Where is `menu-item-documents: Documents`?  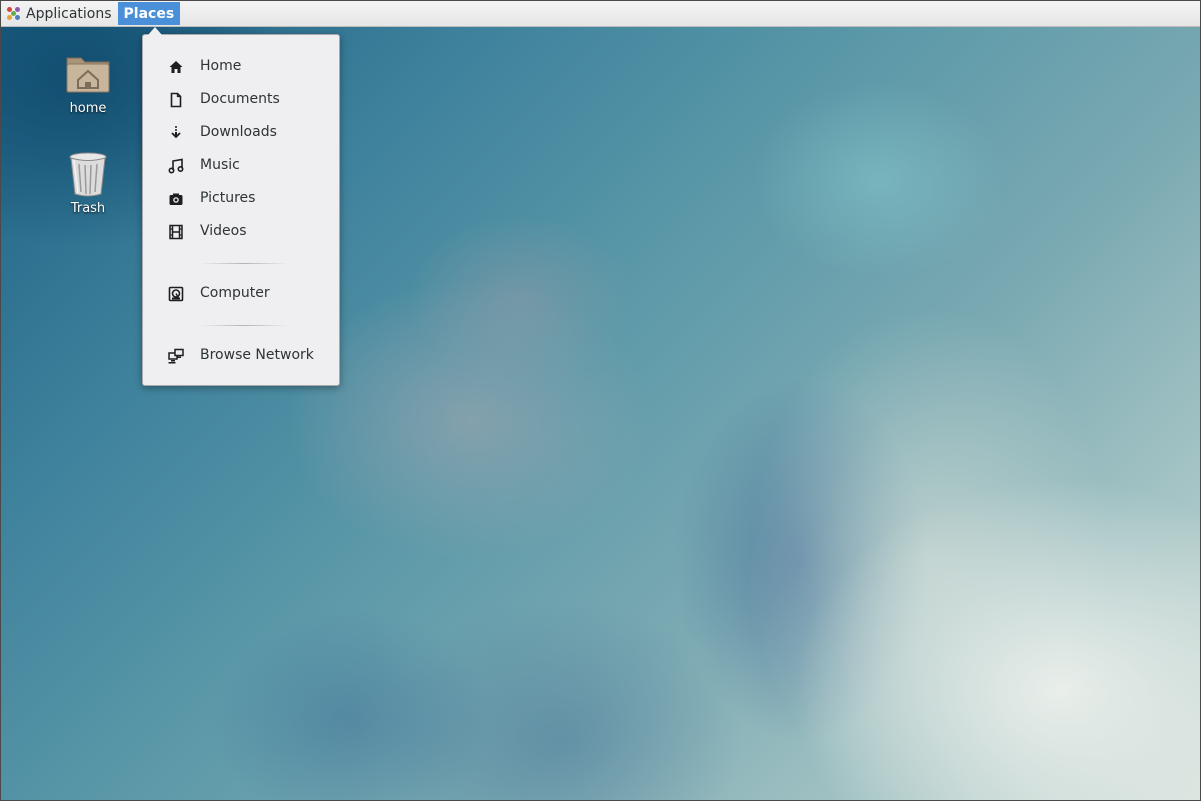 menu-item-documents: Documents is located at coordinates (241, 100).